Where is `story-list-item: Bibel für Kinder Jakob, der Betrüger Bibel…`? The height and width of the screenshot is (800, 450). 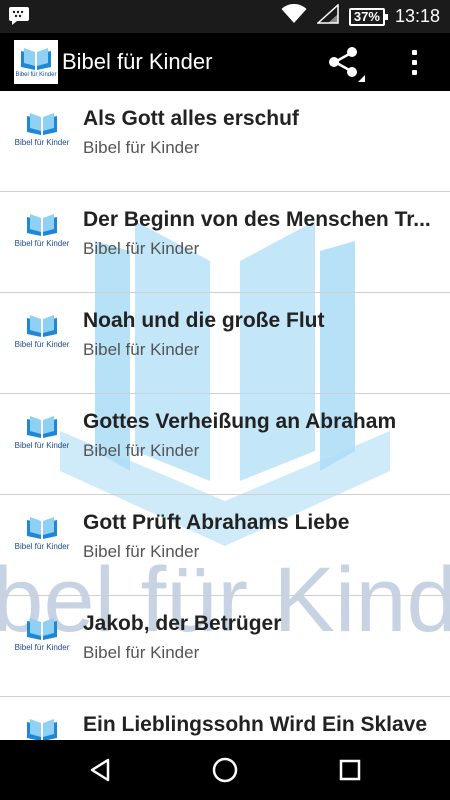
story-list-item: Bibel für Kinder Jakob, der Betrüger Bibel… is located at coordinates (225, 646).